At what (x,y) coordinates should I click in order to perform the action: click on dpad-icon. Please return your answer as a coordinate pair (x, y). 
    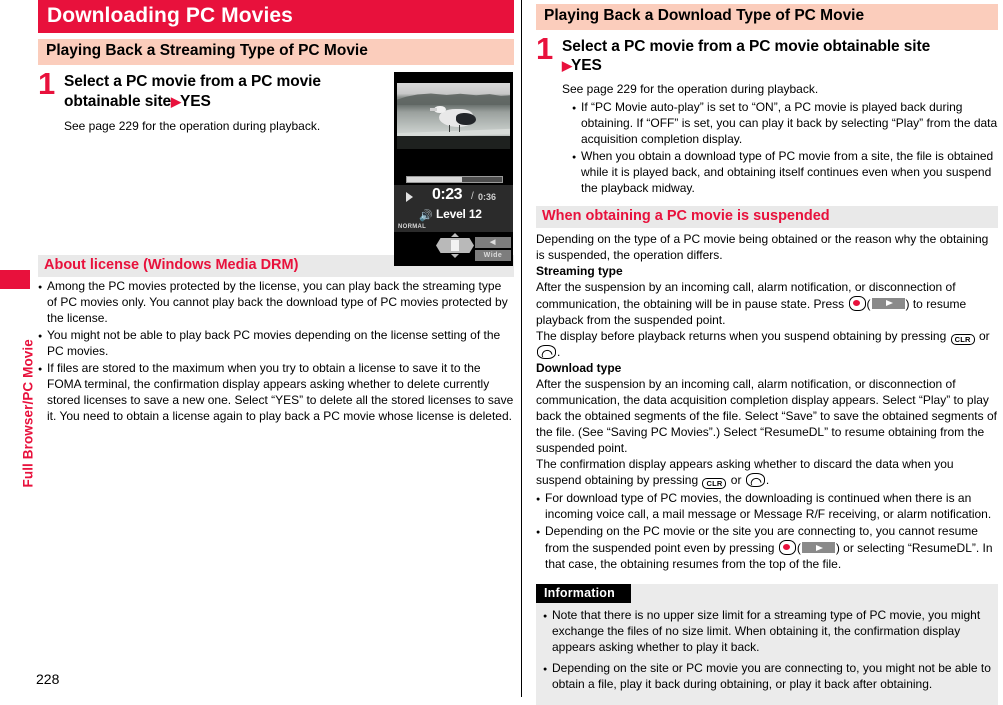
    Looking at the image, I should click on (455, 245).